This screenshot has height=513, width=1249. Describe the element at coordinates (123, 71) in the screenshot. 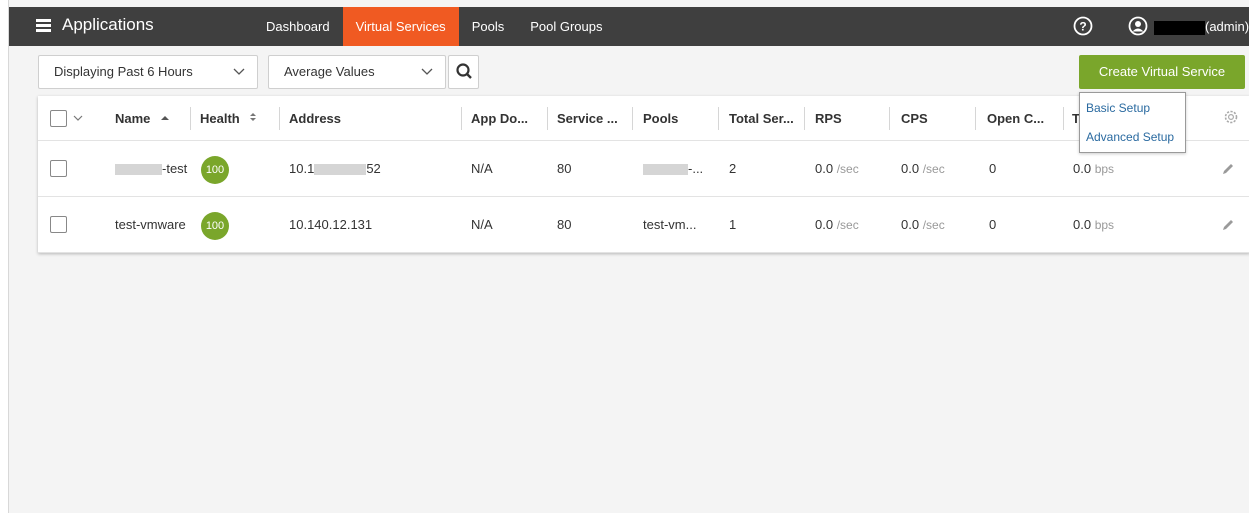

I see `time-range-value: Displaying Past 6 Hours` at that location.